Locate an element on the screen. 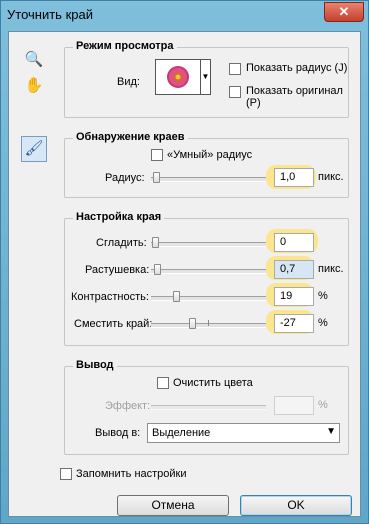 This screenshot has width=369, height=524. view-preview-thumbnail is located at coordinates (178, 77).